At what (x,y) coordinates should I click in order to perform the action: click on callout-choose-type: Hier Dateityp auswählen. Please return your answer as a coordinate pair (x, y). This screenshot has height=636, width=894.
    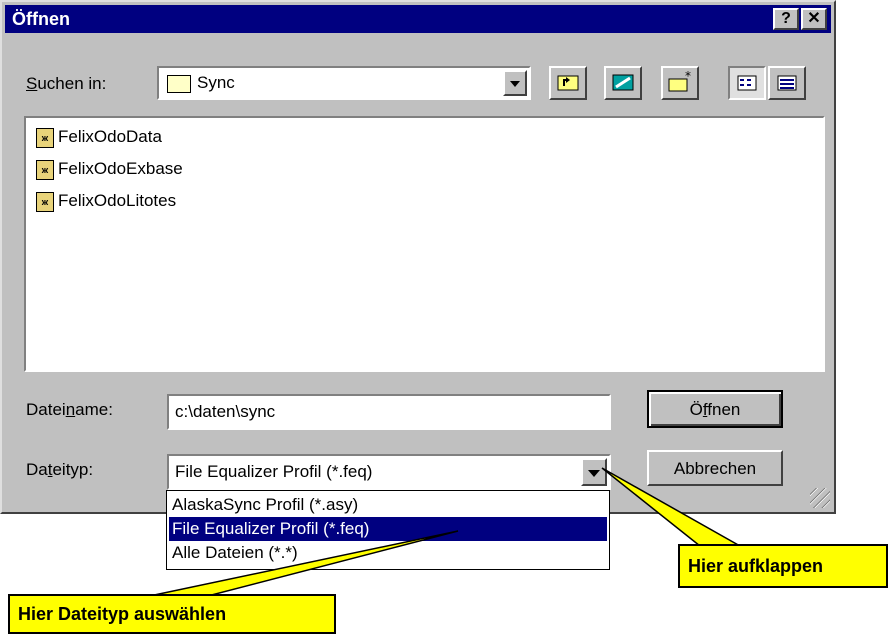
    Looking at the image, I should click on (172, 614).